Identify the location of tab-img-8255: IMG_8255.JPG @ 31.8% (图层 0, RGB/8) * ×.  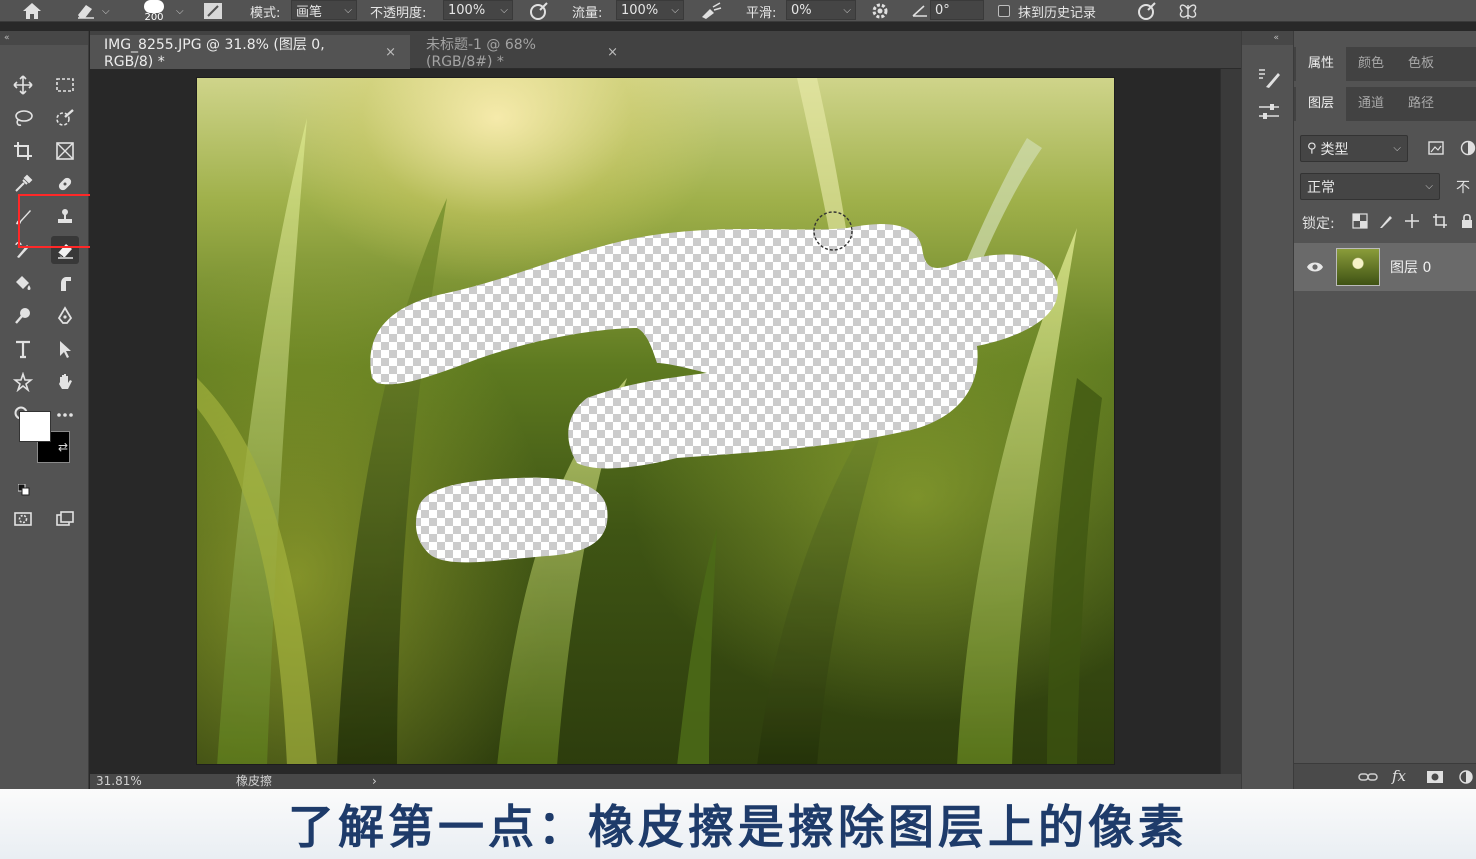
(250, 52).